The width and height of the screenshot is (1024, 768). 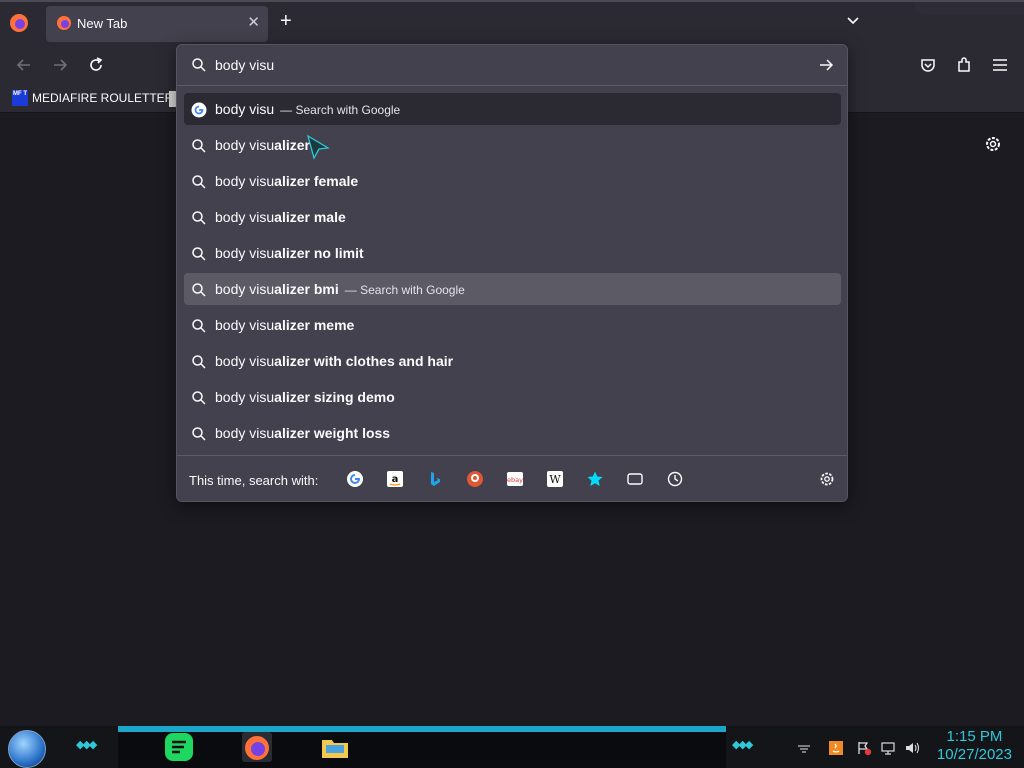 What do you see at coordinates (827, 479) in the screenshot?
I see `search-settings-gear-icon` at bounding box center [827, 479].